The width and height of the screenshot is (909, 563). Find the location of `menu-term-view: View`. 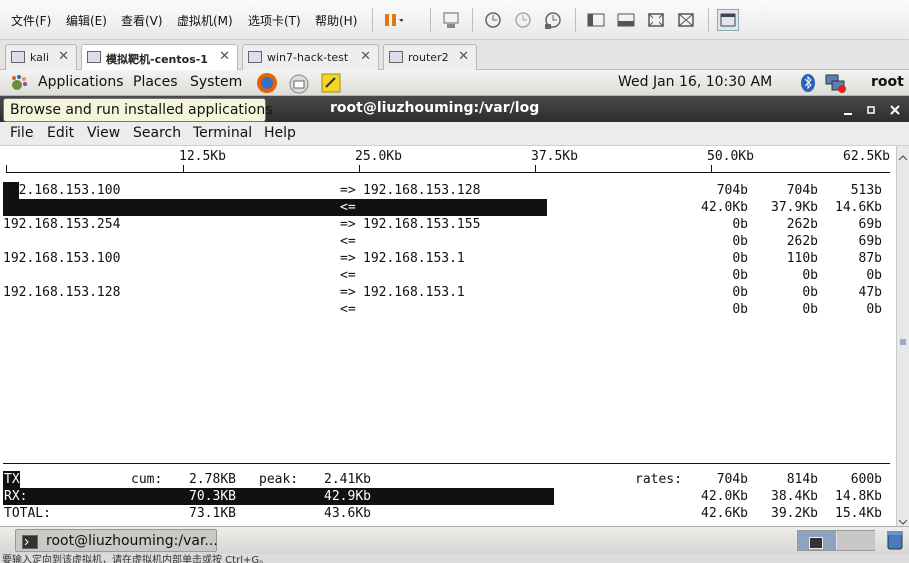

menu-term-view: View is located at coordinates (103, 133).